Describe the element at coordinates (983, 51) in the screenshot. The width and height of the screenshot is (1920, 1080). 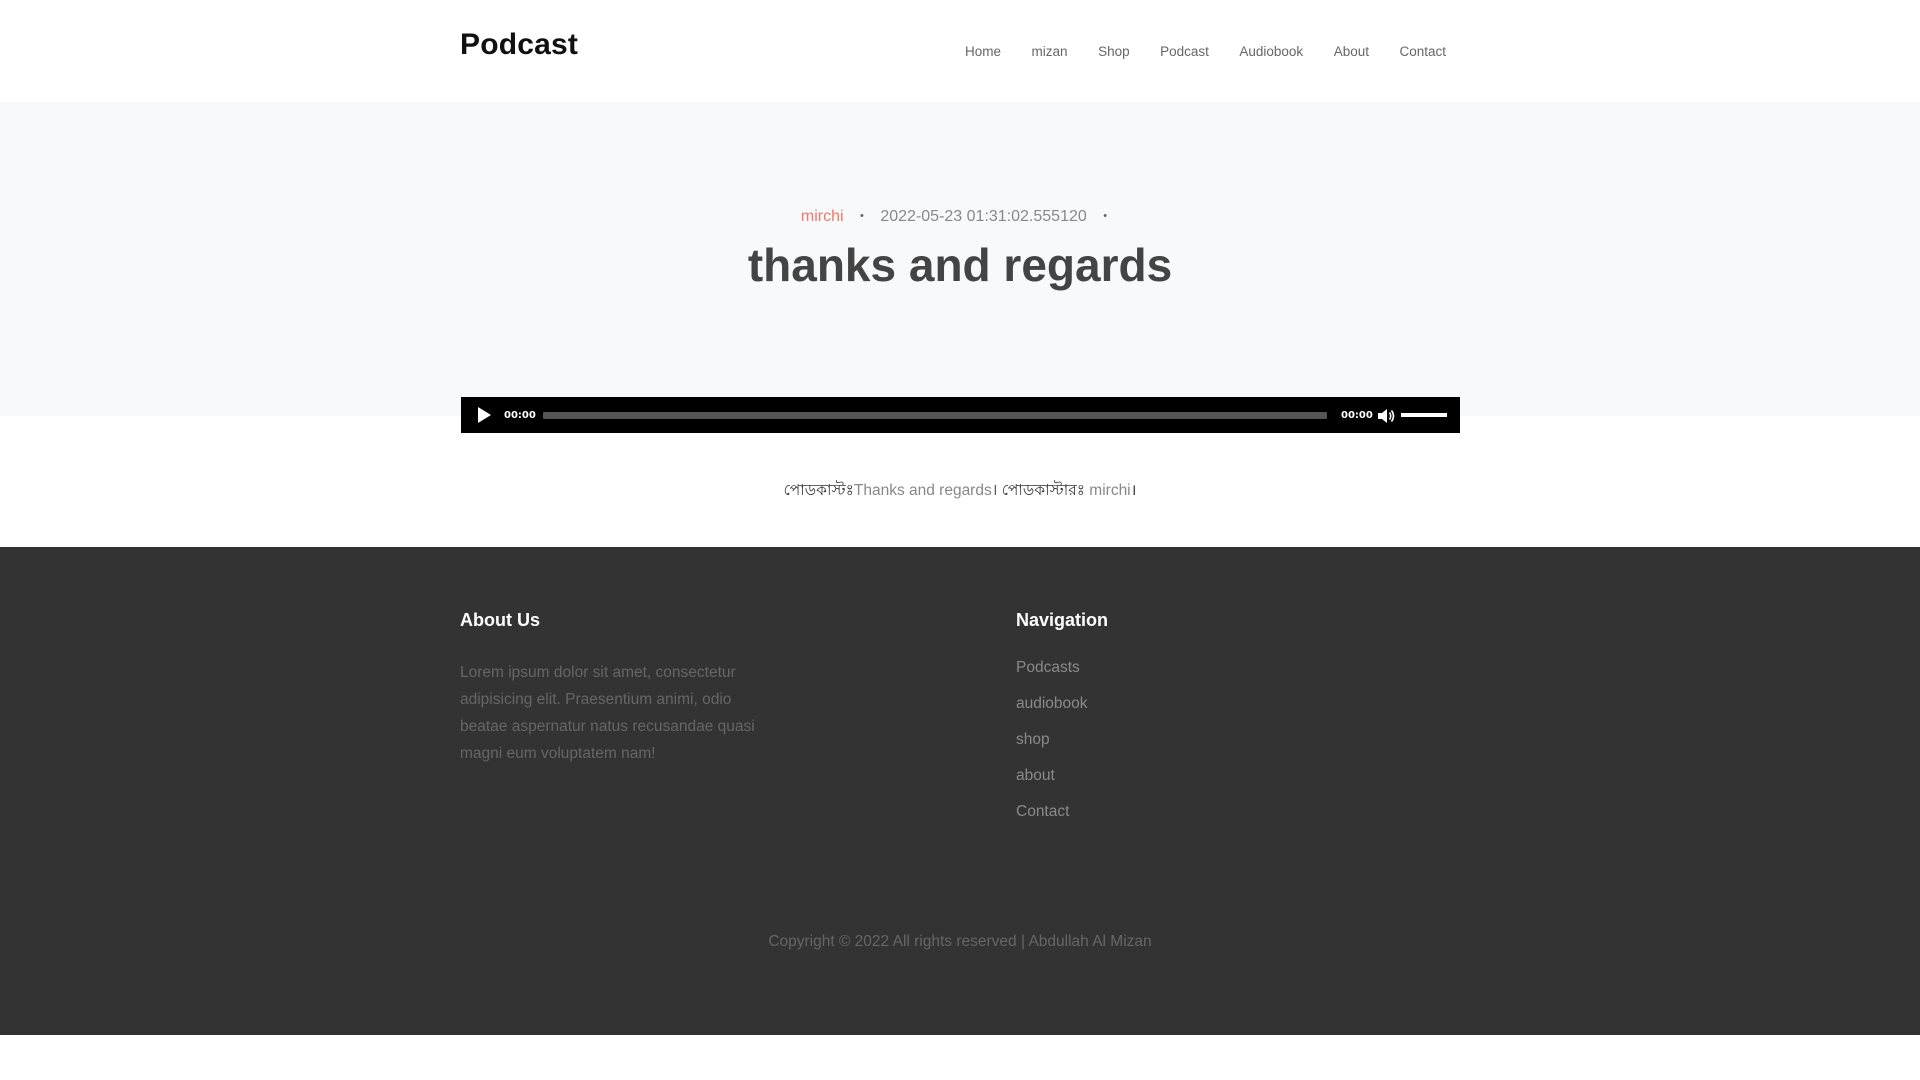
I see `nav-item-home: Home` at that location.